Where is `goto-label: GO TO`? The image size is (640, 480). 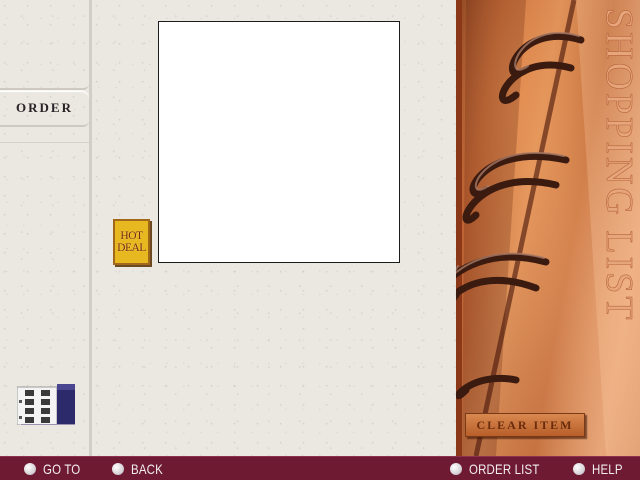 goto-label: GO TO is located at coordinates (62, 468).